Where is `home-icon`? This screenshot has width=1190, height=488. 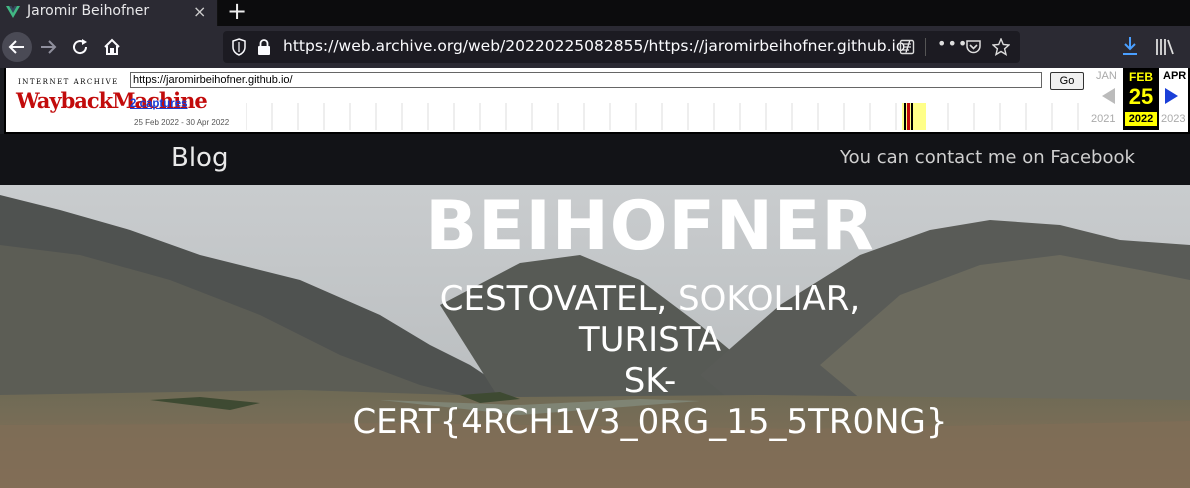
home-icon is located at coordinates (112, 46).